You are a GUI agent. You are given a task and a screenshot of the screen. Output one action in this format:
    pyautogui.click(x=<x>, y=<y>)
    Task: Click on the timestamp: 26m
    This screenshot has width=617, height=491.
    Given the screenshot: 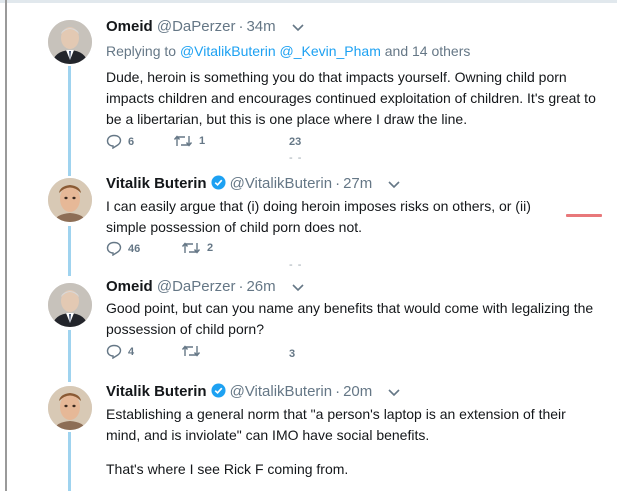 What is the action you would take?
    pyautogui.click(x=260, y=286)
    